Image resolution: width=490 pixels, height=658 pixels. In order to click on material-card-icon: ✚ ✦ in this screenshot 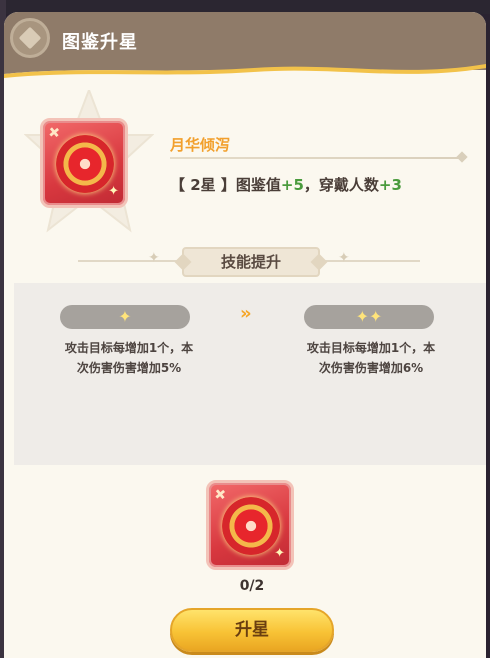, I will do `click(250, 525)`.